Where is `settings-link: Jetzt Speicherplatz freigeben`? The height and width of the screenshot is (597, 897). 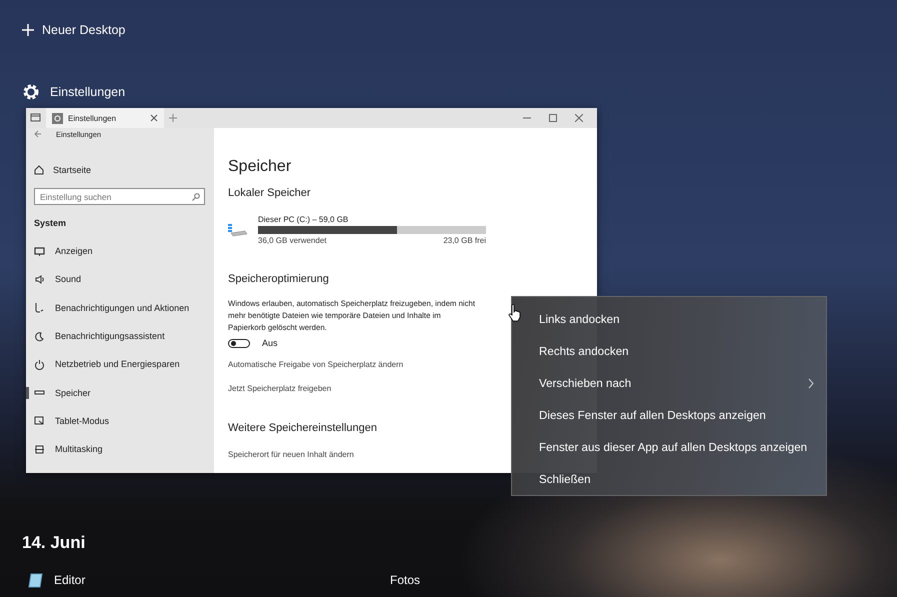
settings-link: Jetzt Speicherplatz freigeben is located at coordinates (280, 389).